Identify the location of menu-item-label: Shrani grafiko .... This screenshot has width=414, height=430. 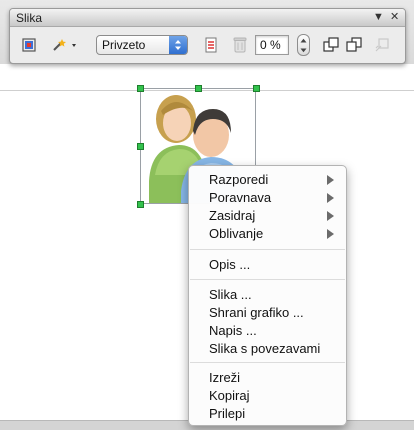
(256, 312).